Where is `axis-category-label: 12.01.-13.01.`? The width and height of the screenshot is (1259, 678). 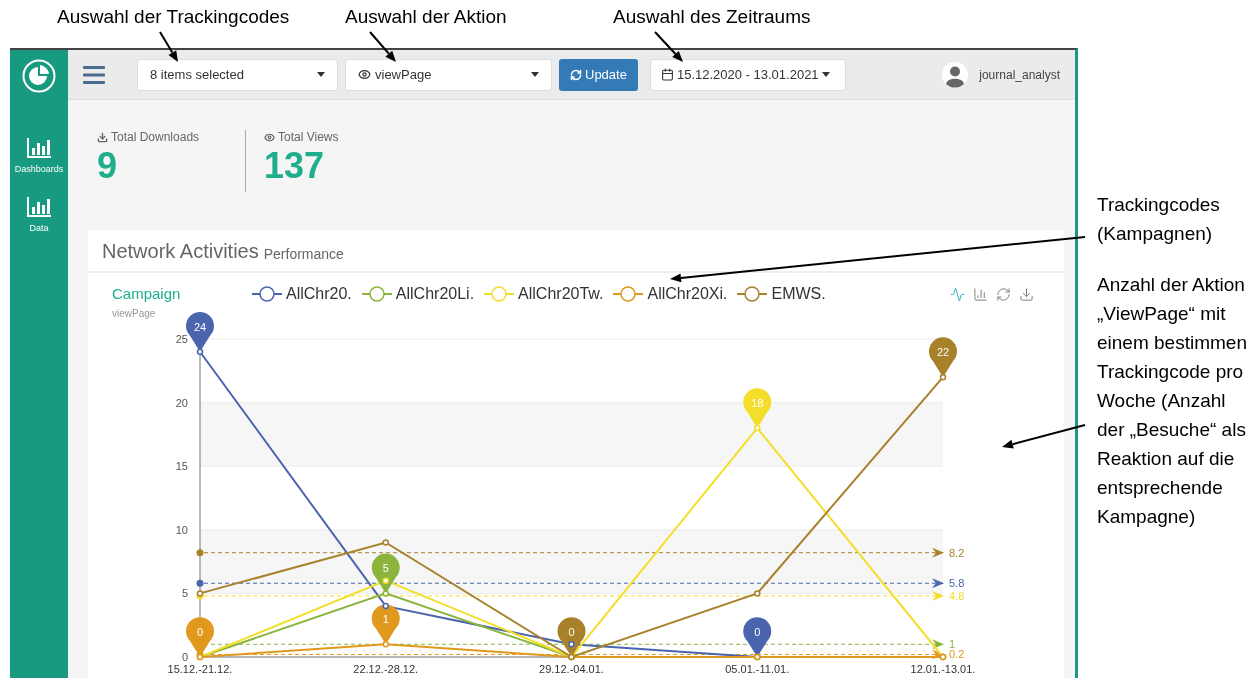
axis-category-label: 12.01.-13.01. is located at coordinates (943, 669).